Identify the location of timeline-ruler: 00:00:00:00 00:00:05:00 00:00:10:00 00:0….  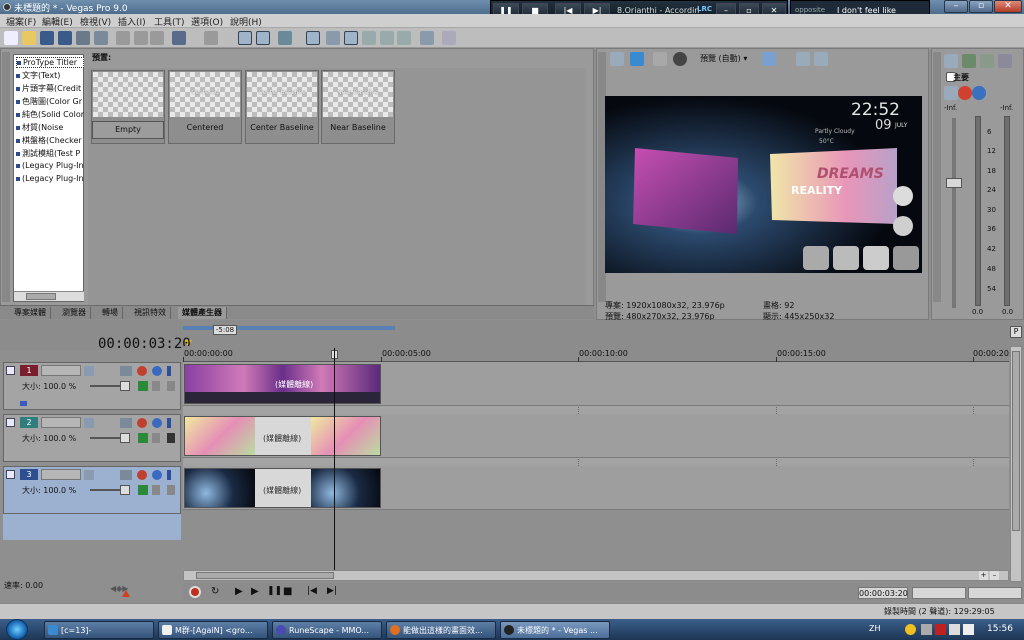
(597, 354).